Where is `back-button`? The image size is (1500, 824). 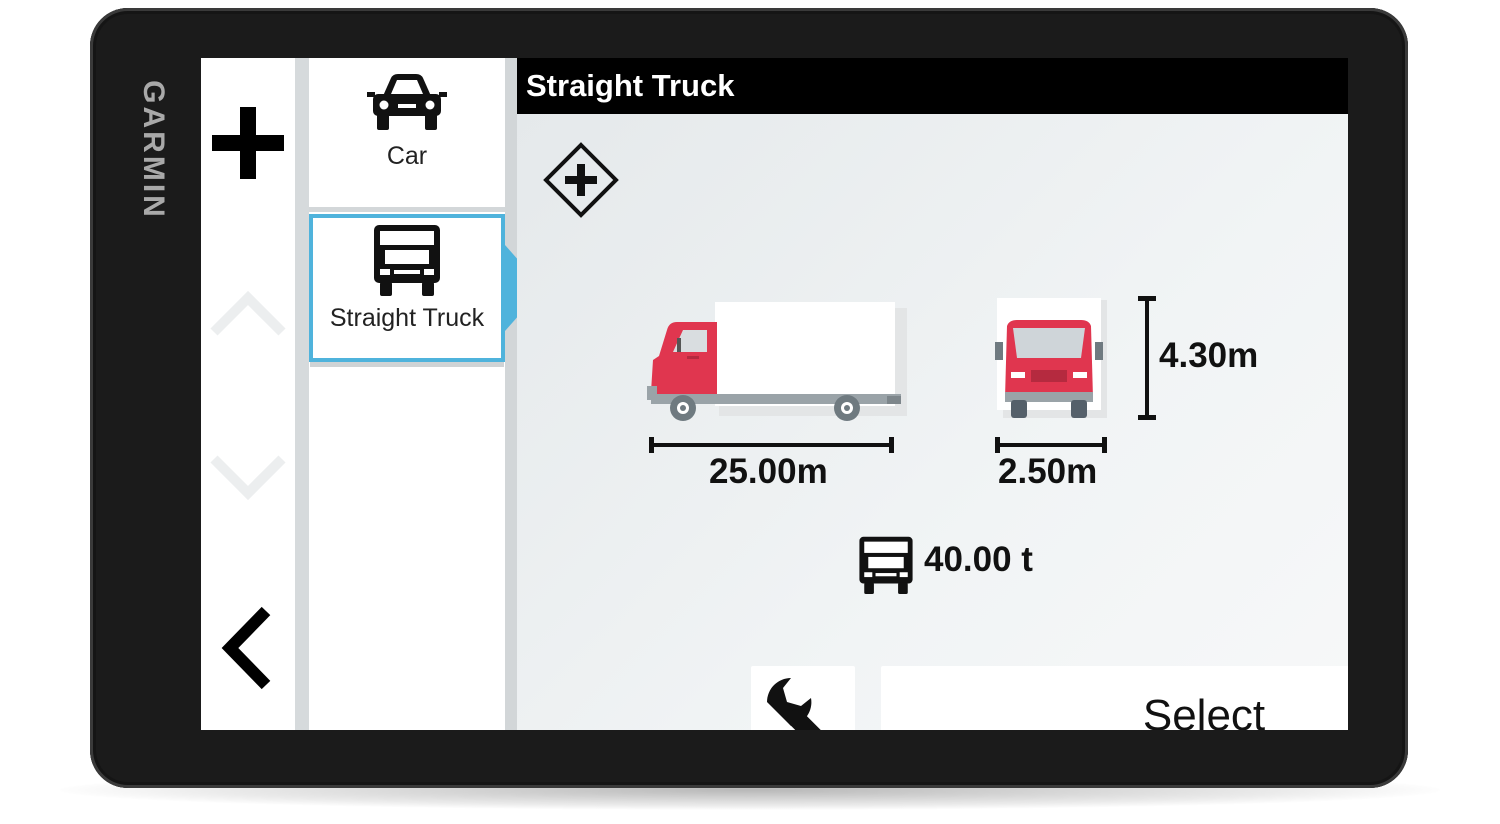
back-button is located at coordinates (248, 648).